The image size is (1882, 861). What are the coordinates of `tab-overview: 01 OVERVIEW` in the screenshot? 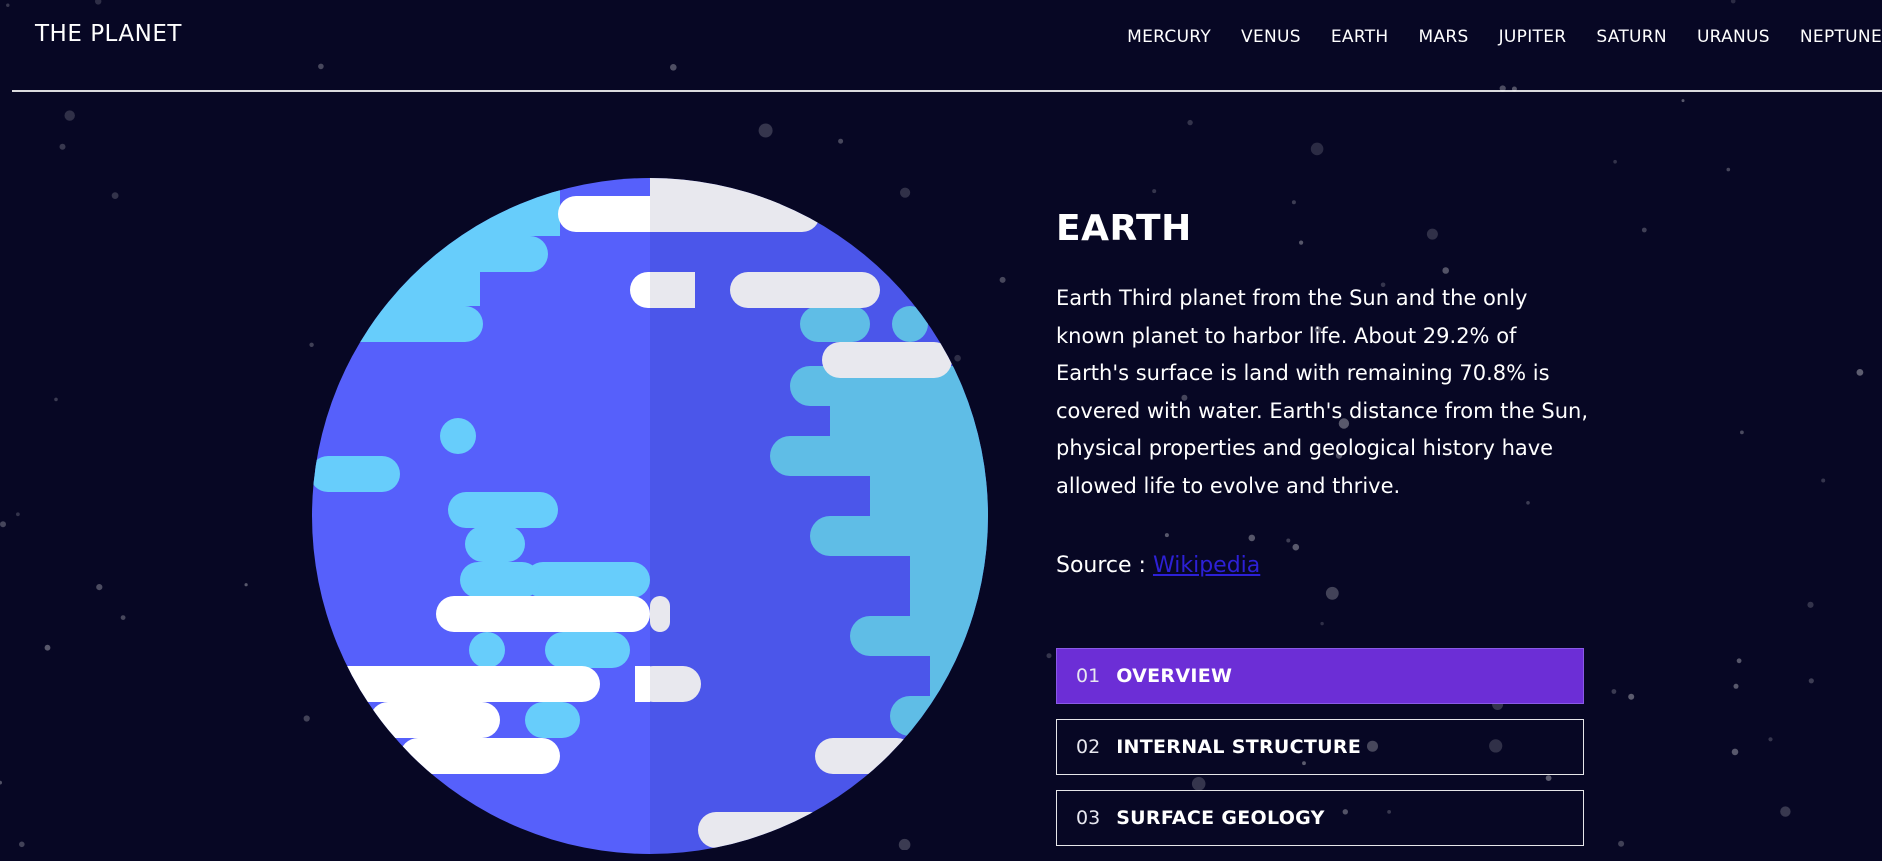 It's located at (1320, 676).